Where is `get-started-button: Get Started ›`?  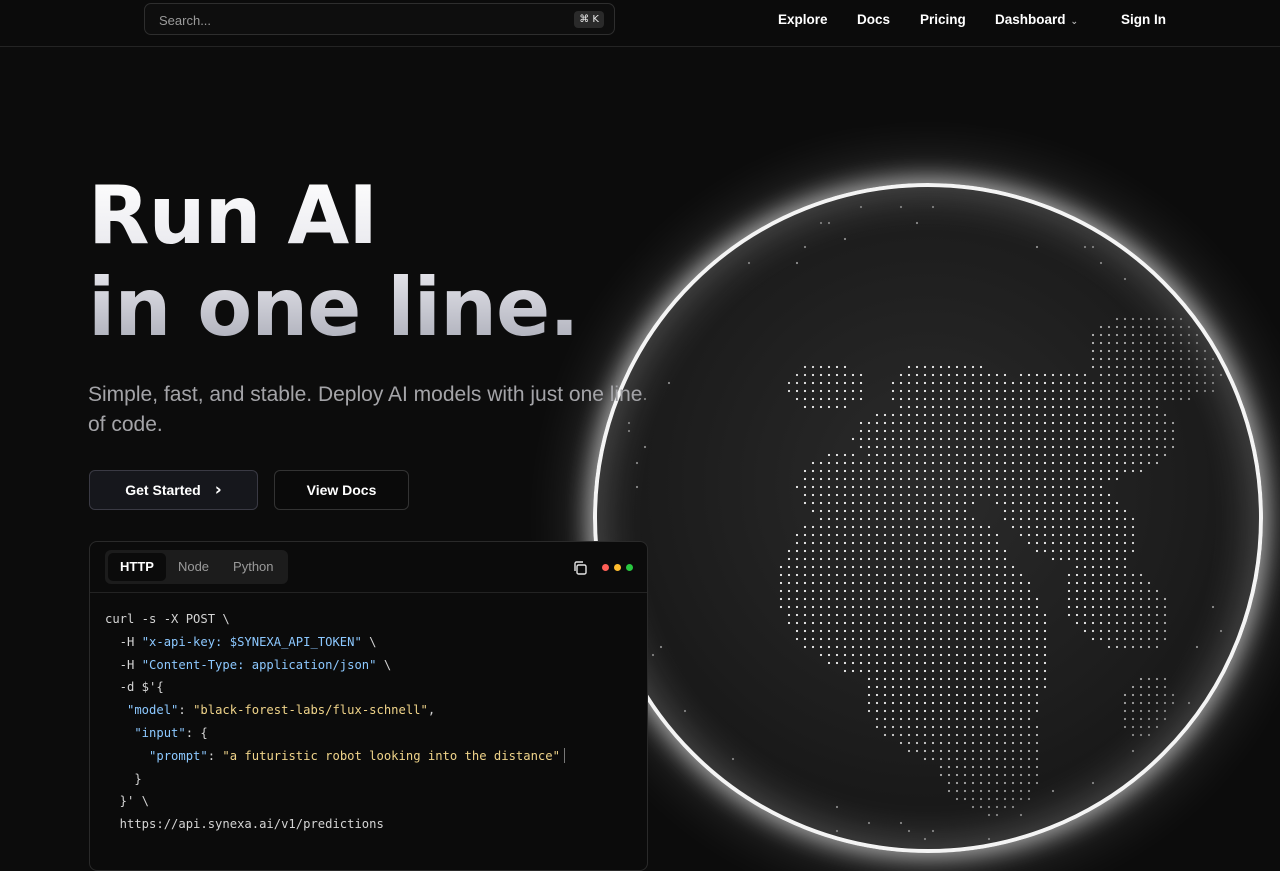 get-started-button: Get Started › is located at coordinates (173, 490).